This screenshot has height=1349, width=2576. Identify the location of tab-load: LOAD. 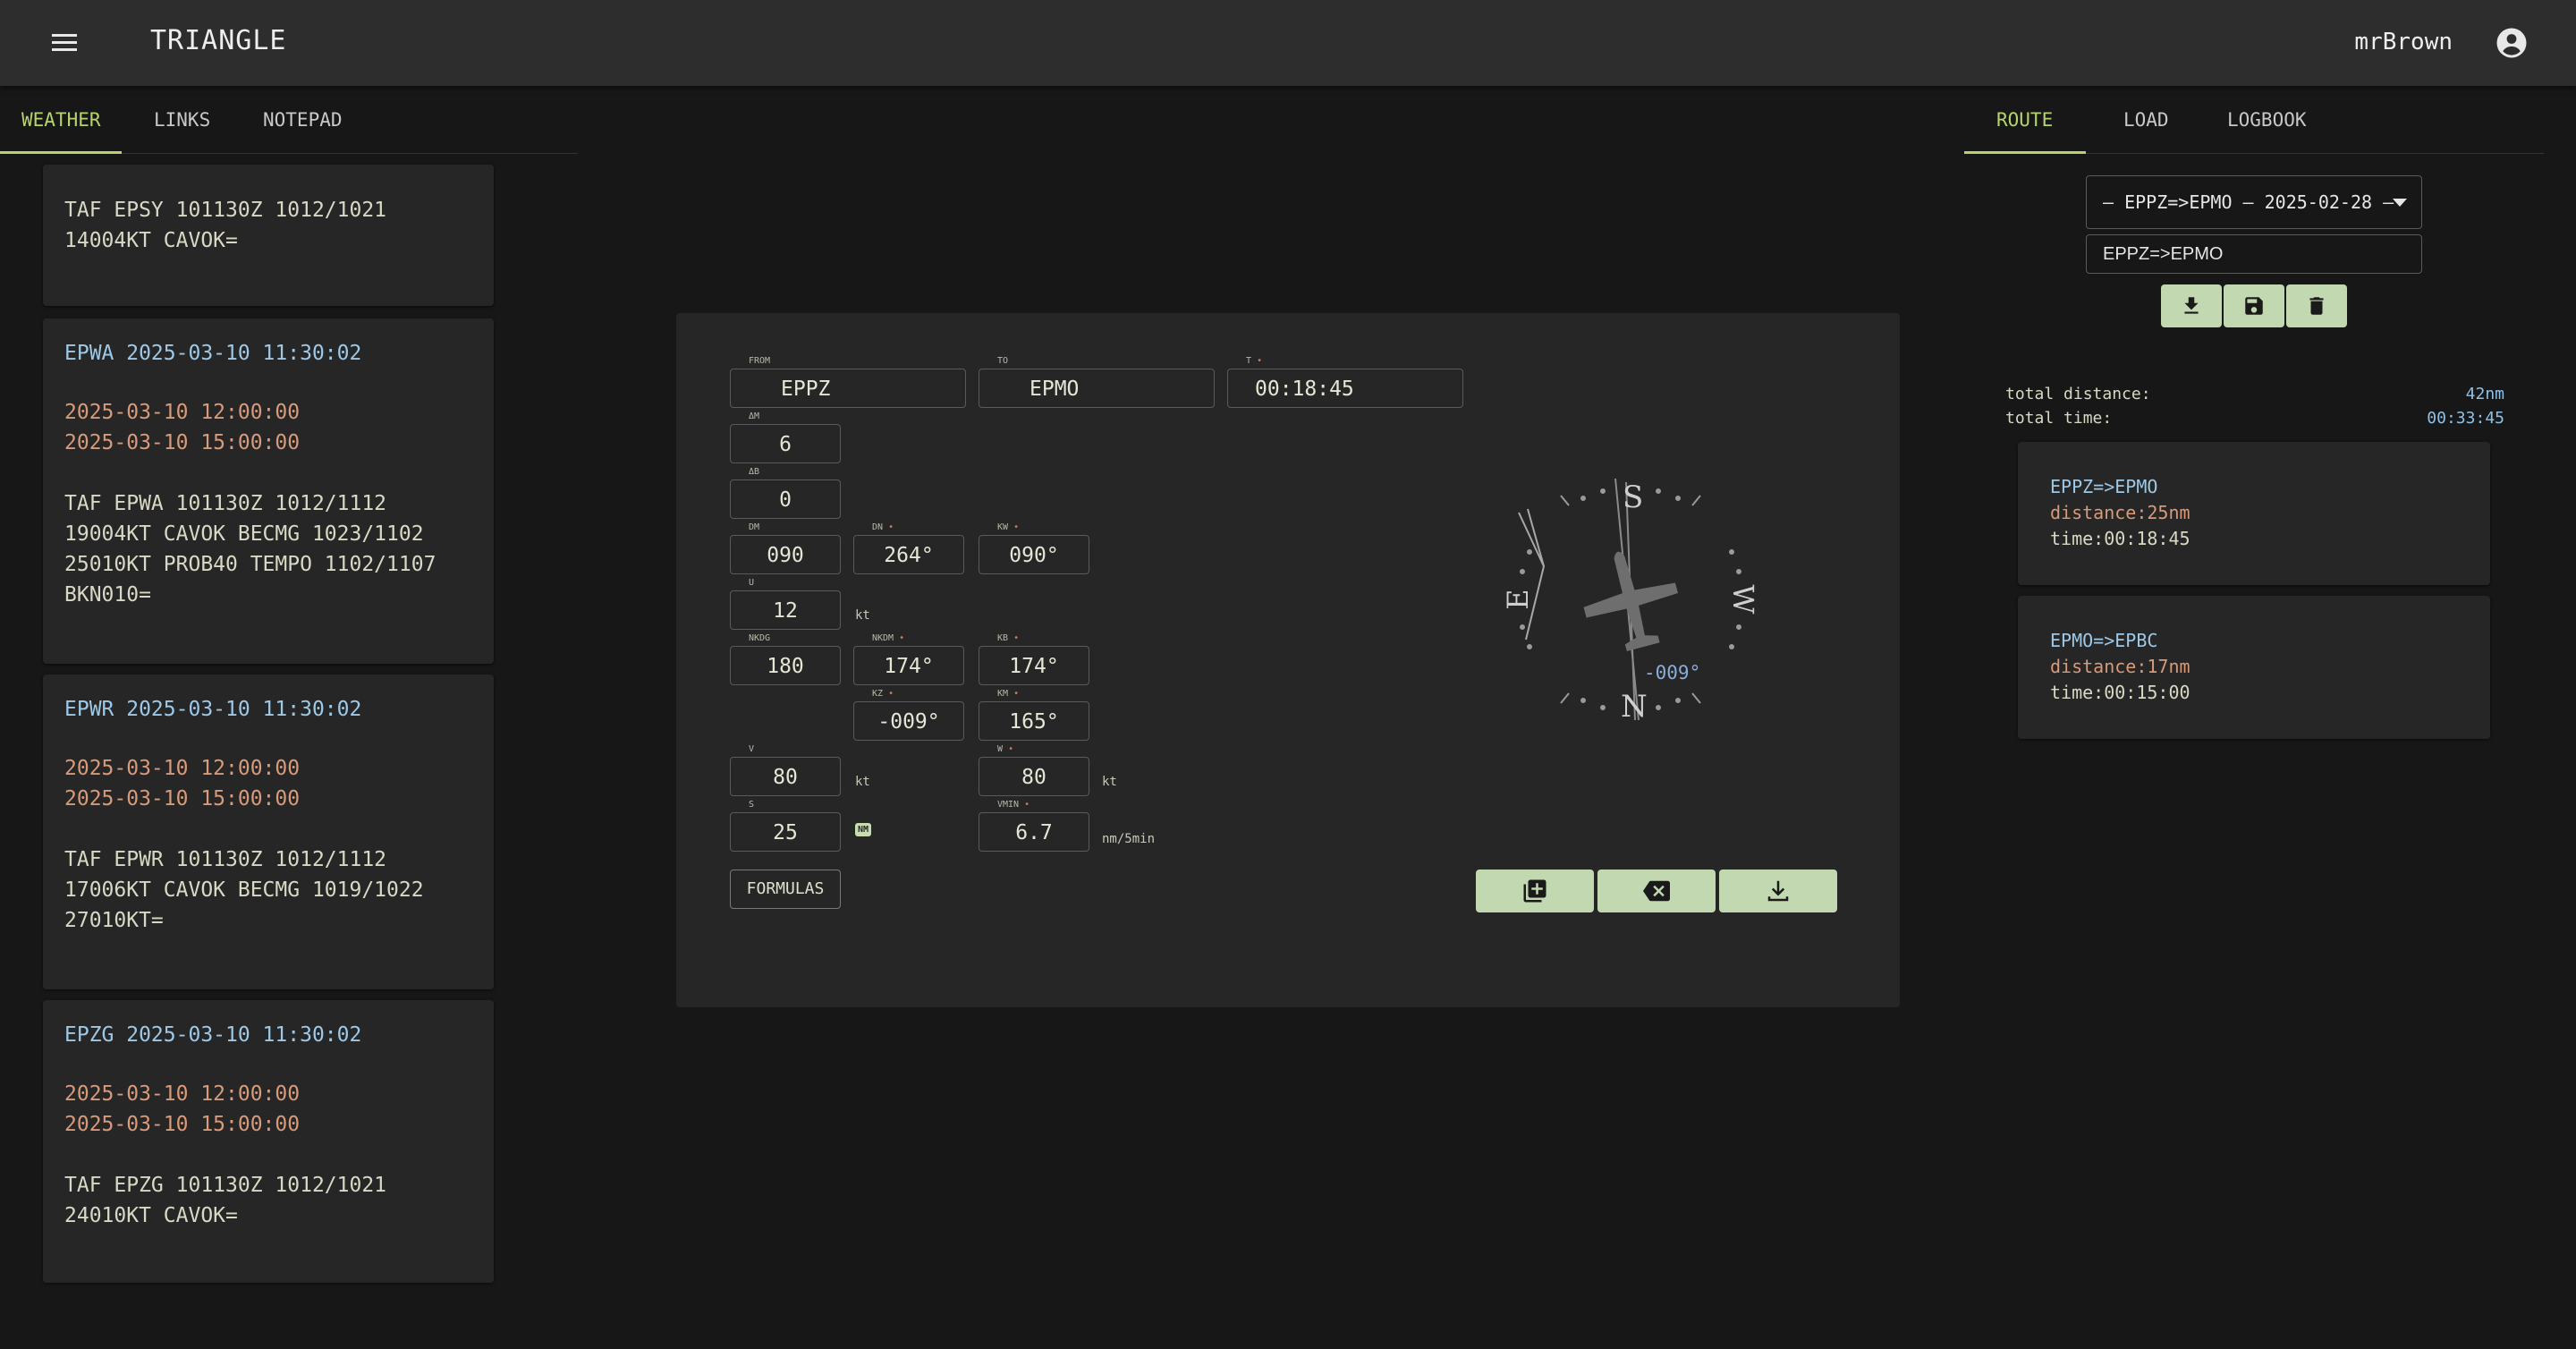
(2146, 120).